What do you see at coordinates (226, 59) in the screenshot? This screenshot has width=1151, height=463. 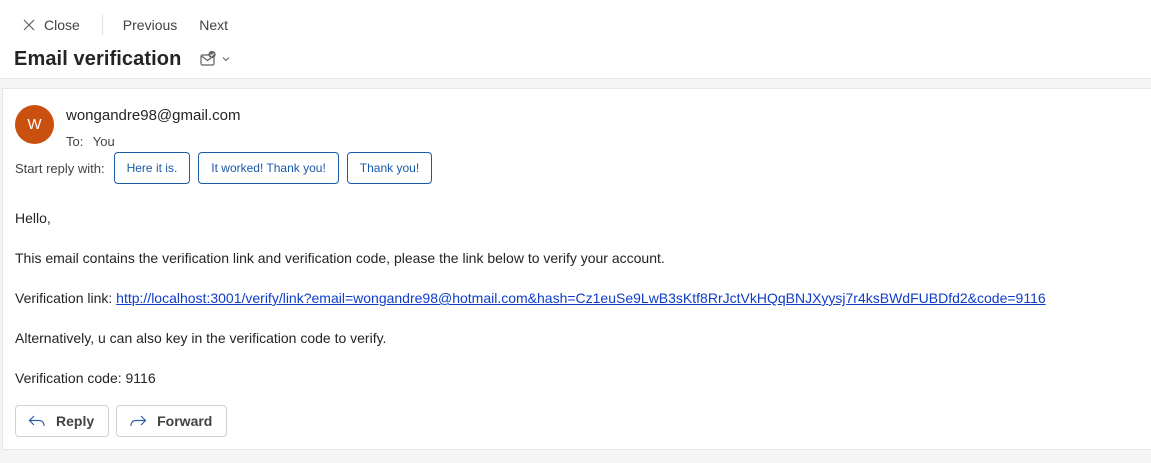 I see `chevron-down-icon` at bounding box center [226, 59].